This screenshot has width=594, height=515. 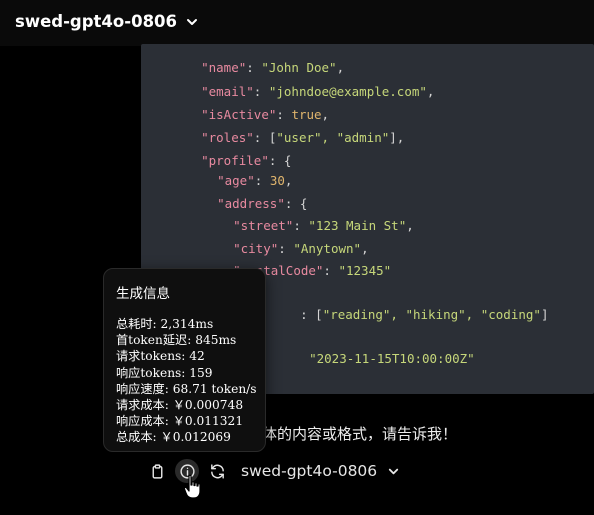 I want to click on model-selector: swed-gpt4o-0806, so click(x=320, y=471).